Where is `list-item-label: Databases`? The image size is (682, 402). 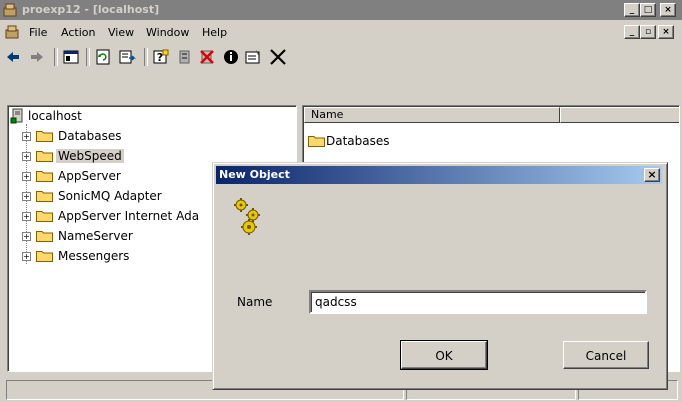 list-item-label: Databases is located at coordinates (358, 141).